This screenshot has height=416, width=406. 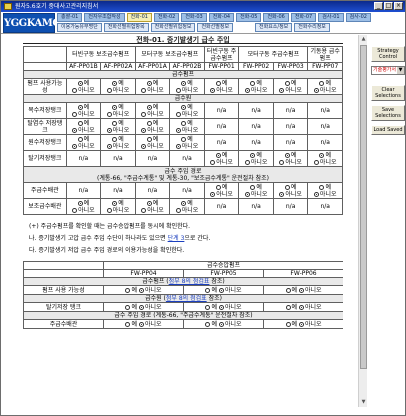 What do you see at coordinates (398, 6) in the screenshot?
I see `close-button: ×` at bounding box center [398, 6].